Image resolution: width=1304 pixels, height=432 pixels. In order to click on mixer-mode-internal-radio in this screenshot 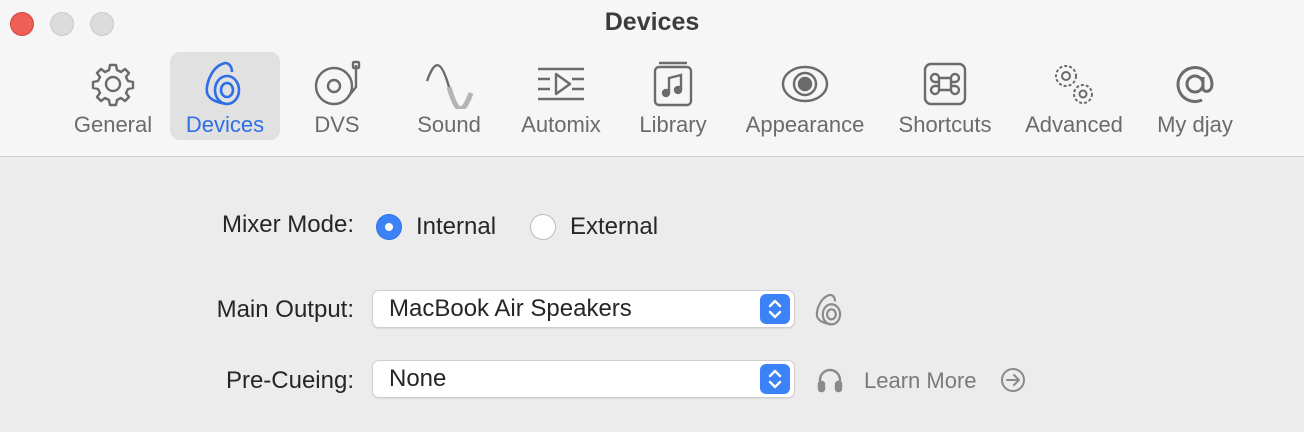, I will do `click(389, 227)`.